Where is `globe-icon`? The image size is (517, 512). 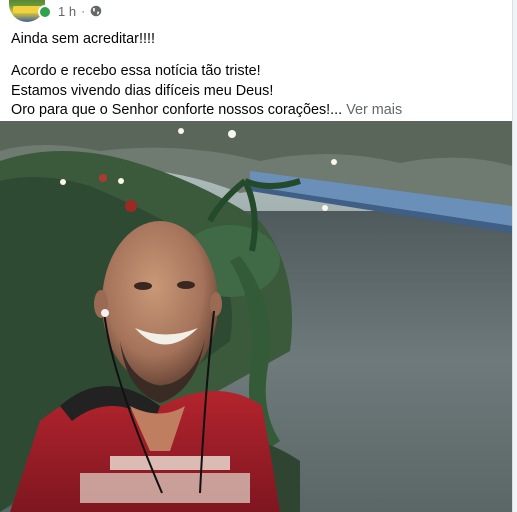 globe-icon is located at coordinates (96, 11).